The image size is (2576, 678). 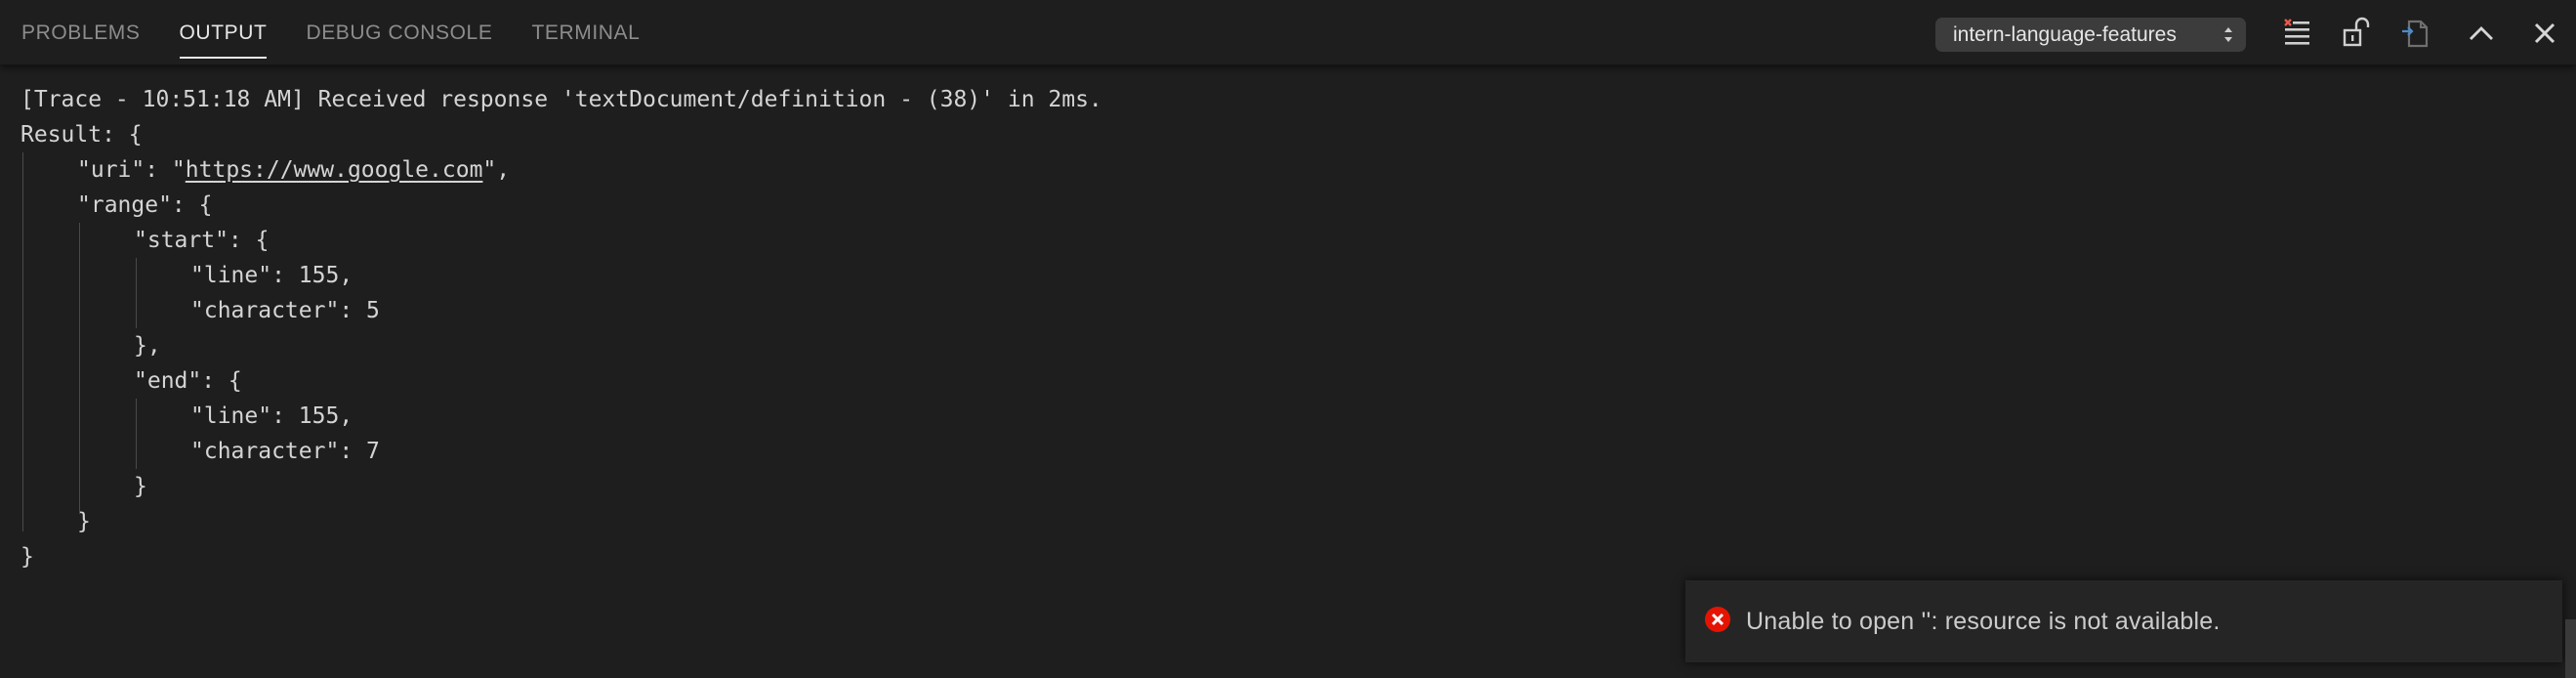 I want to click on lock-scroll-button, so click(x=2356, y=34).